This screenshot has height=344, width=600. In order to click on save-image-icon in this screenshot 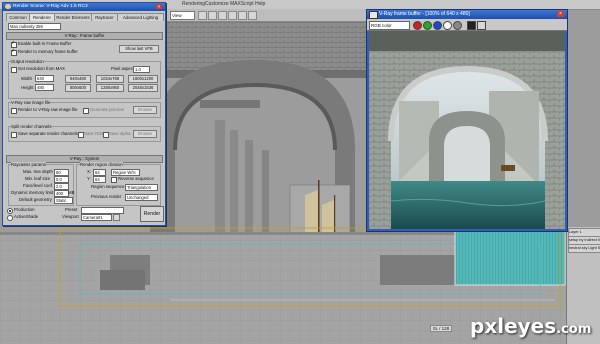, I will do `click(471, 25)`.